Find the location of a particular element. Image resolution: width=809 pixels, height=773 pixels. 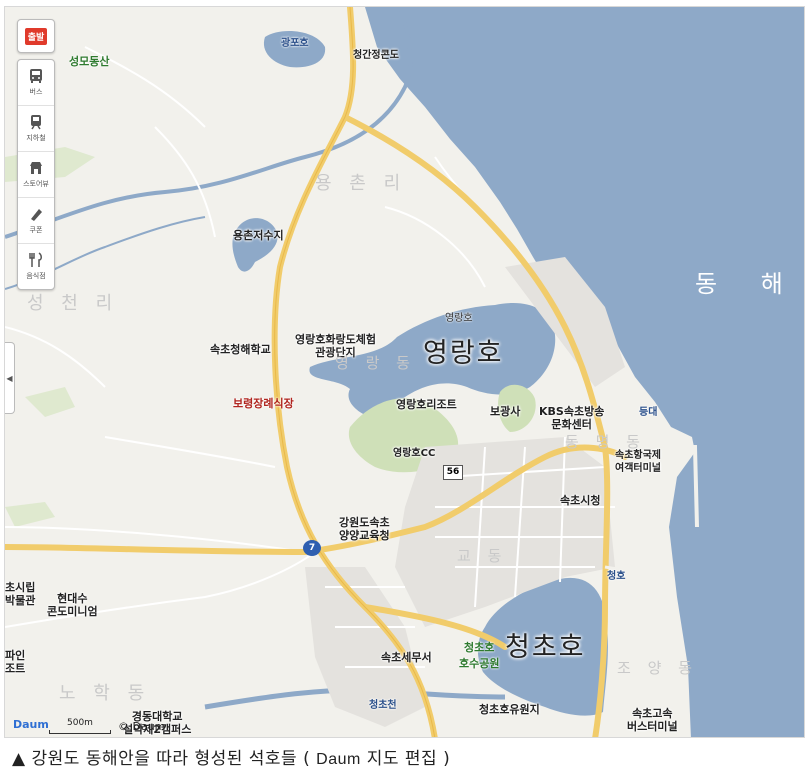

label-yeongrangho-small: 영랑호 is located at coordinates (459, 318).